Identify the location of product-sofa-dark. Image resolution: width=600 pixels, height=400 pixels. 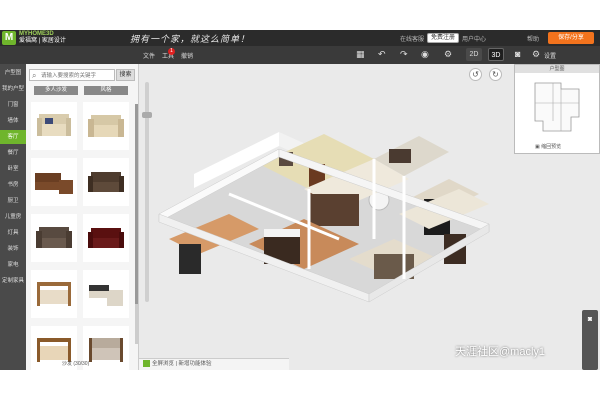
(54, 238).